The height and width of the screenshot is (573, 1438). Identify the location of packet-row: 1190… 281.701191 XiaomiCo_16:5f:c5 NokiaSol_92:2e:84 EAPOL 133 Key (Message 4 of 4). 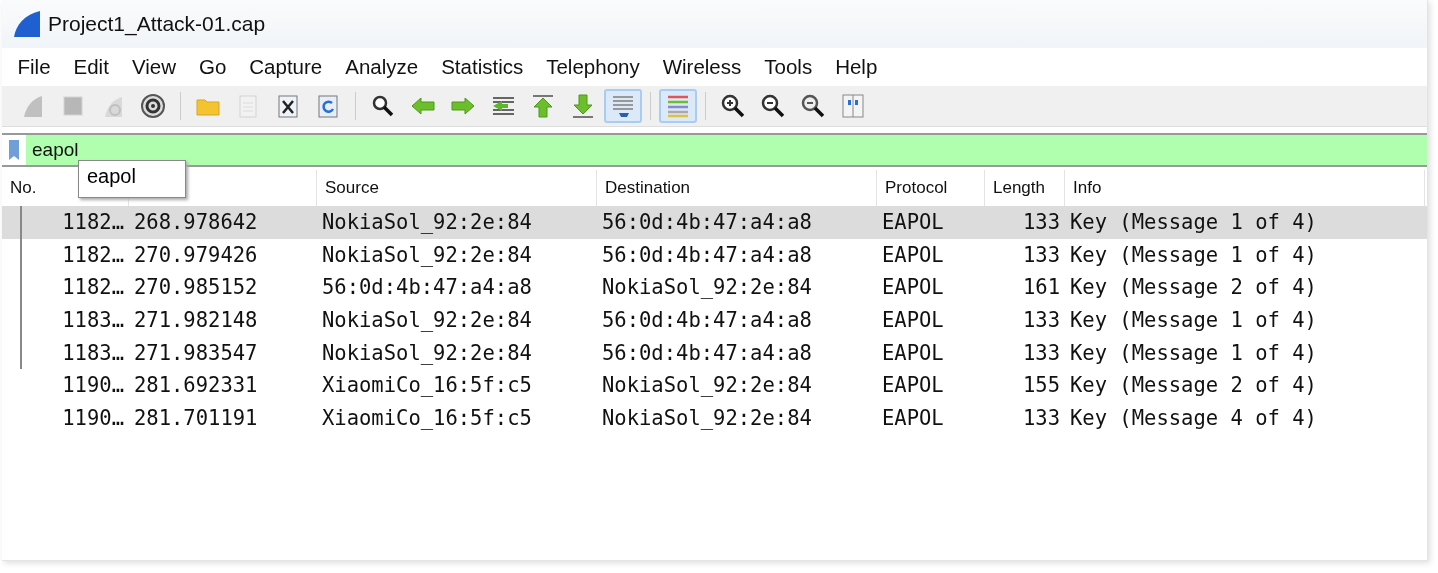
(714, 418).